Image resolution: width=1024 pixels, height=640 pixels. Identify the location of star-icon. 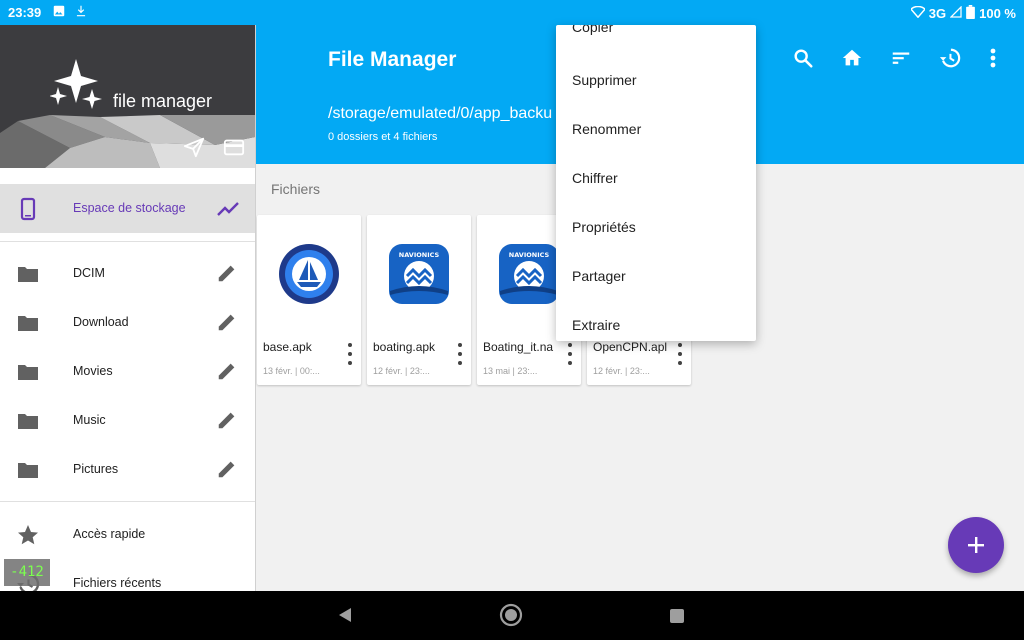
(28, 535).